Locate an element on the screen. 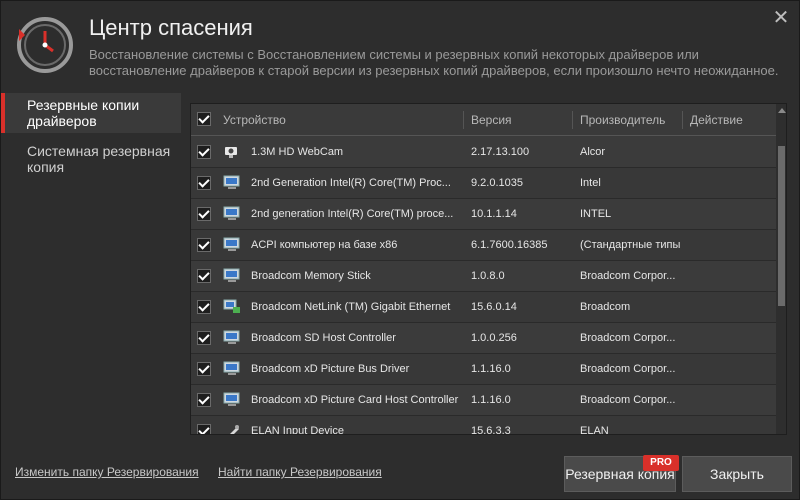 This screenshot has width=800, height=500. device-name: 1.3M HD WebCam is located at coordinates (297, 152).